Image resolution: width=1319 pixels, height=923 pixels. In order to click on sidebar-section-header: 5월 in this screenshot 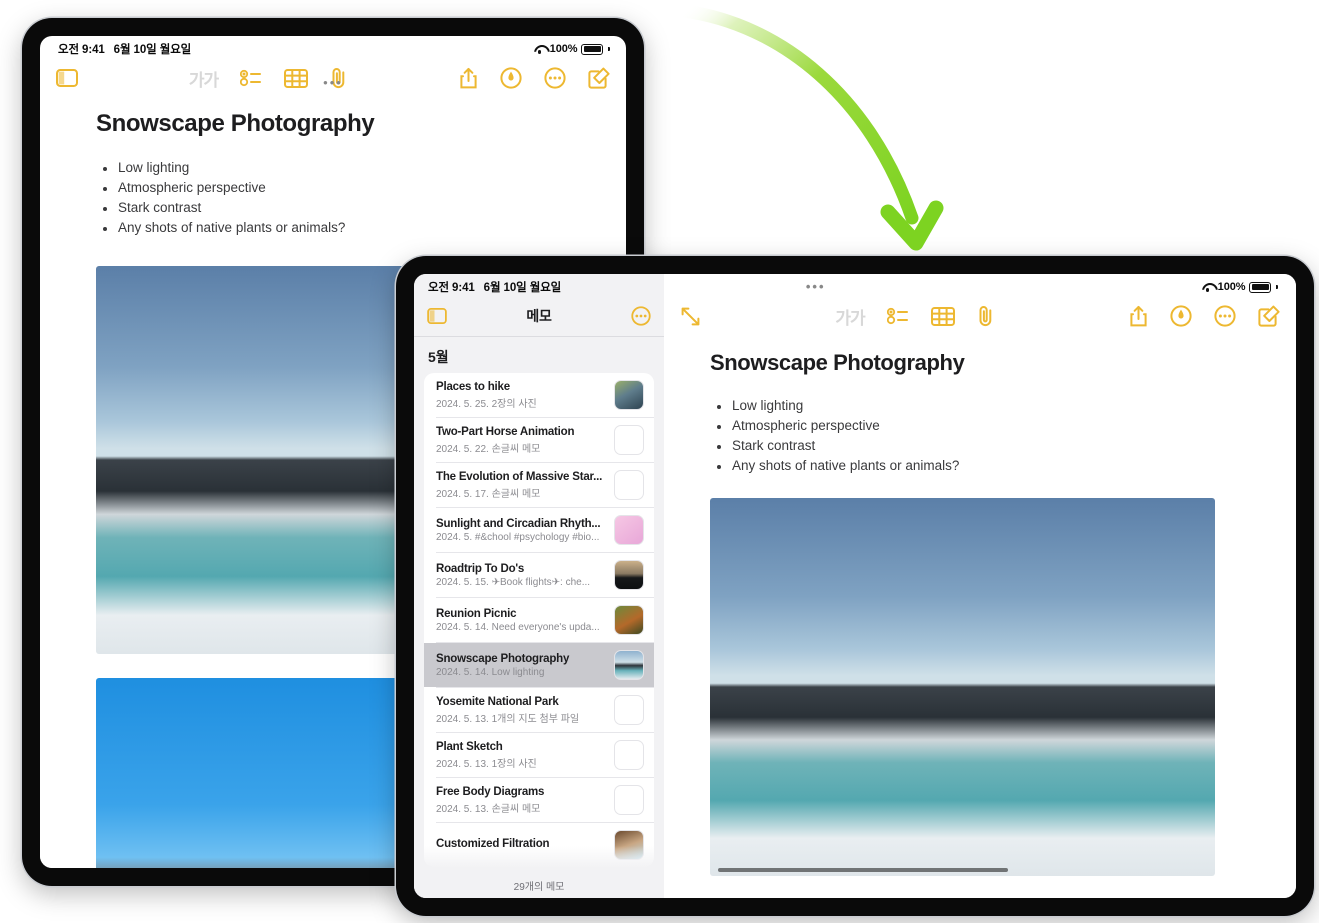, I will do `click(438, 357)`.